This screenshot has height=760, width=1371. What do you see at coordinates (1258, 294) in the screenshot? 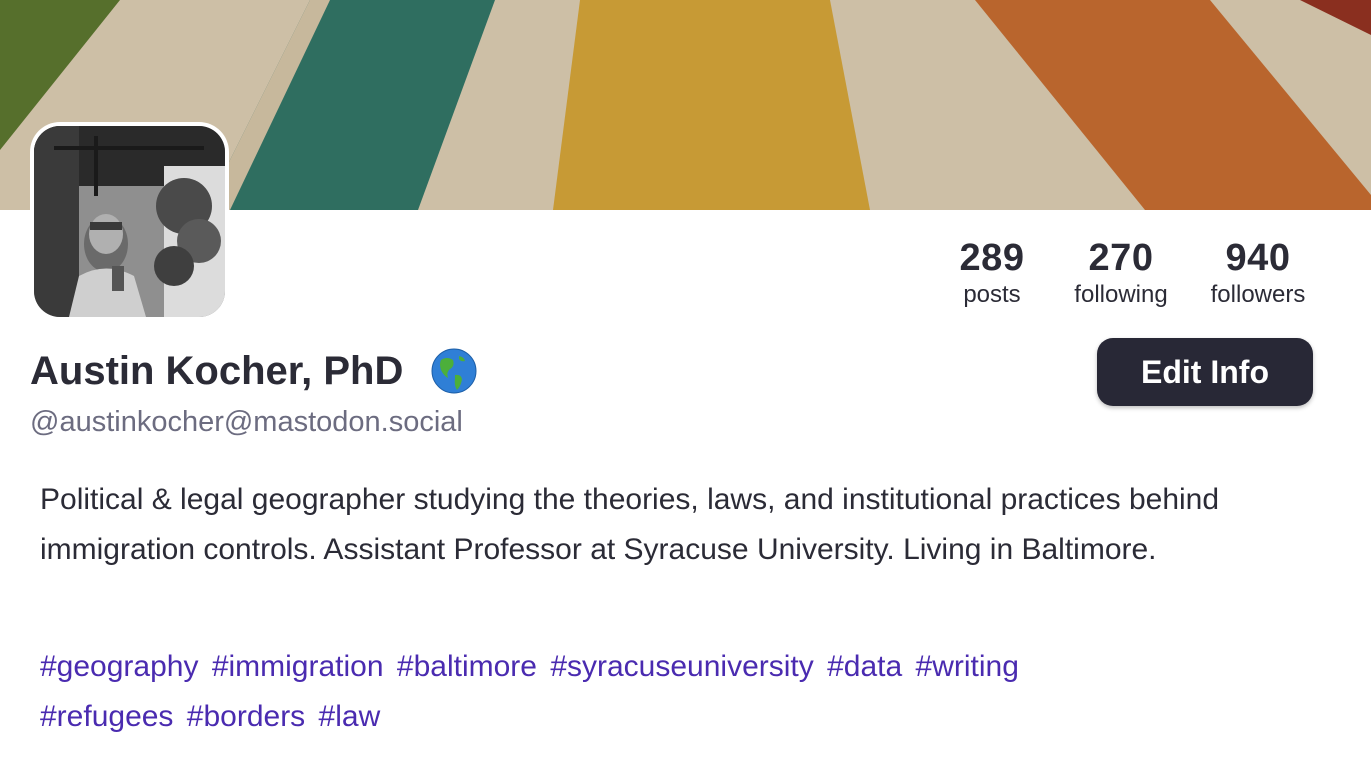
I see `followers-count-label: followers` at bounding box center [1258, 294].